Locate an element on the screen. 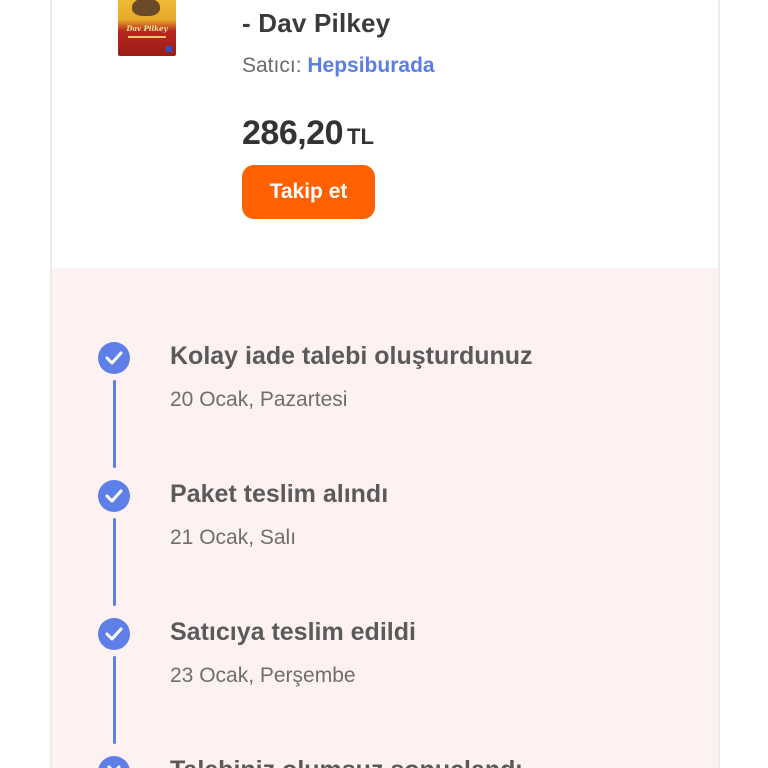 This screenshot has height=768, width=768. publisher-logo-icon is located at coordinates (169, 49).